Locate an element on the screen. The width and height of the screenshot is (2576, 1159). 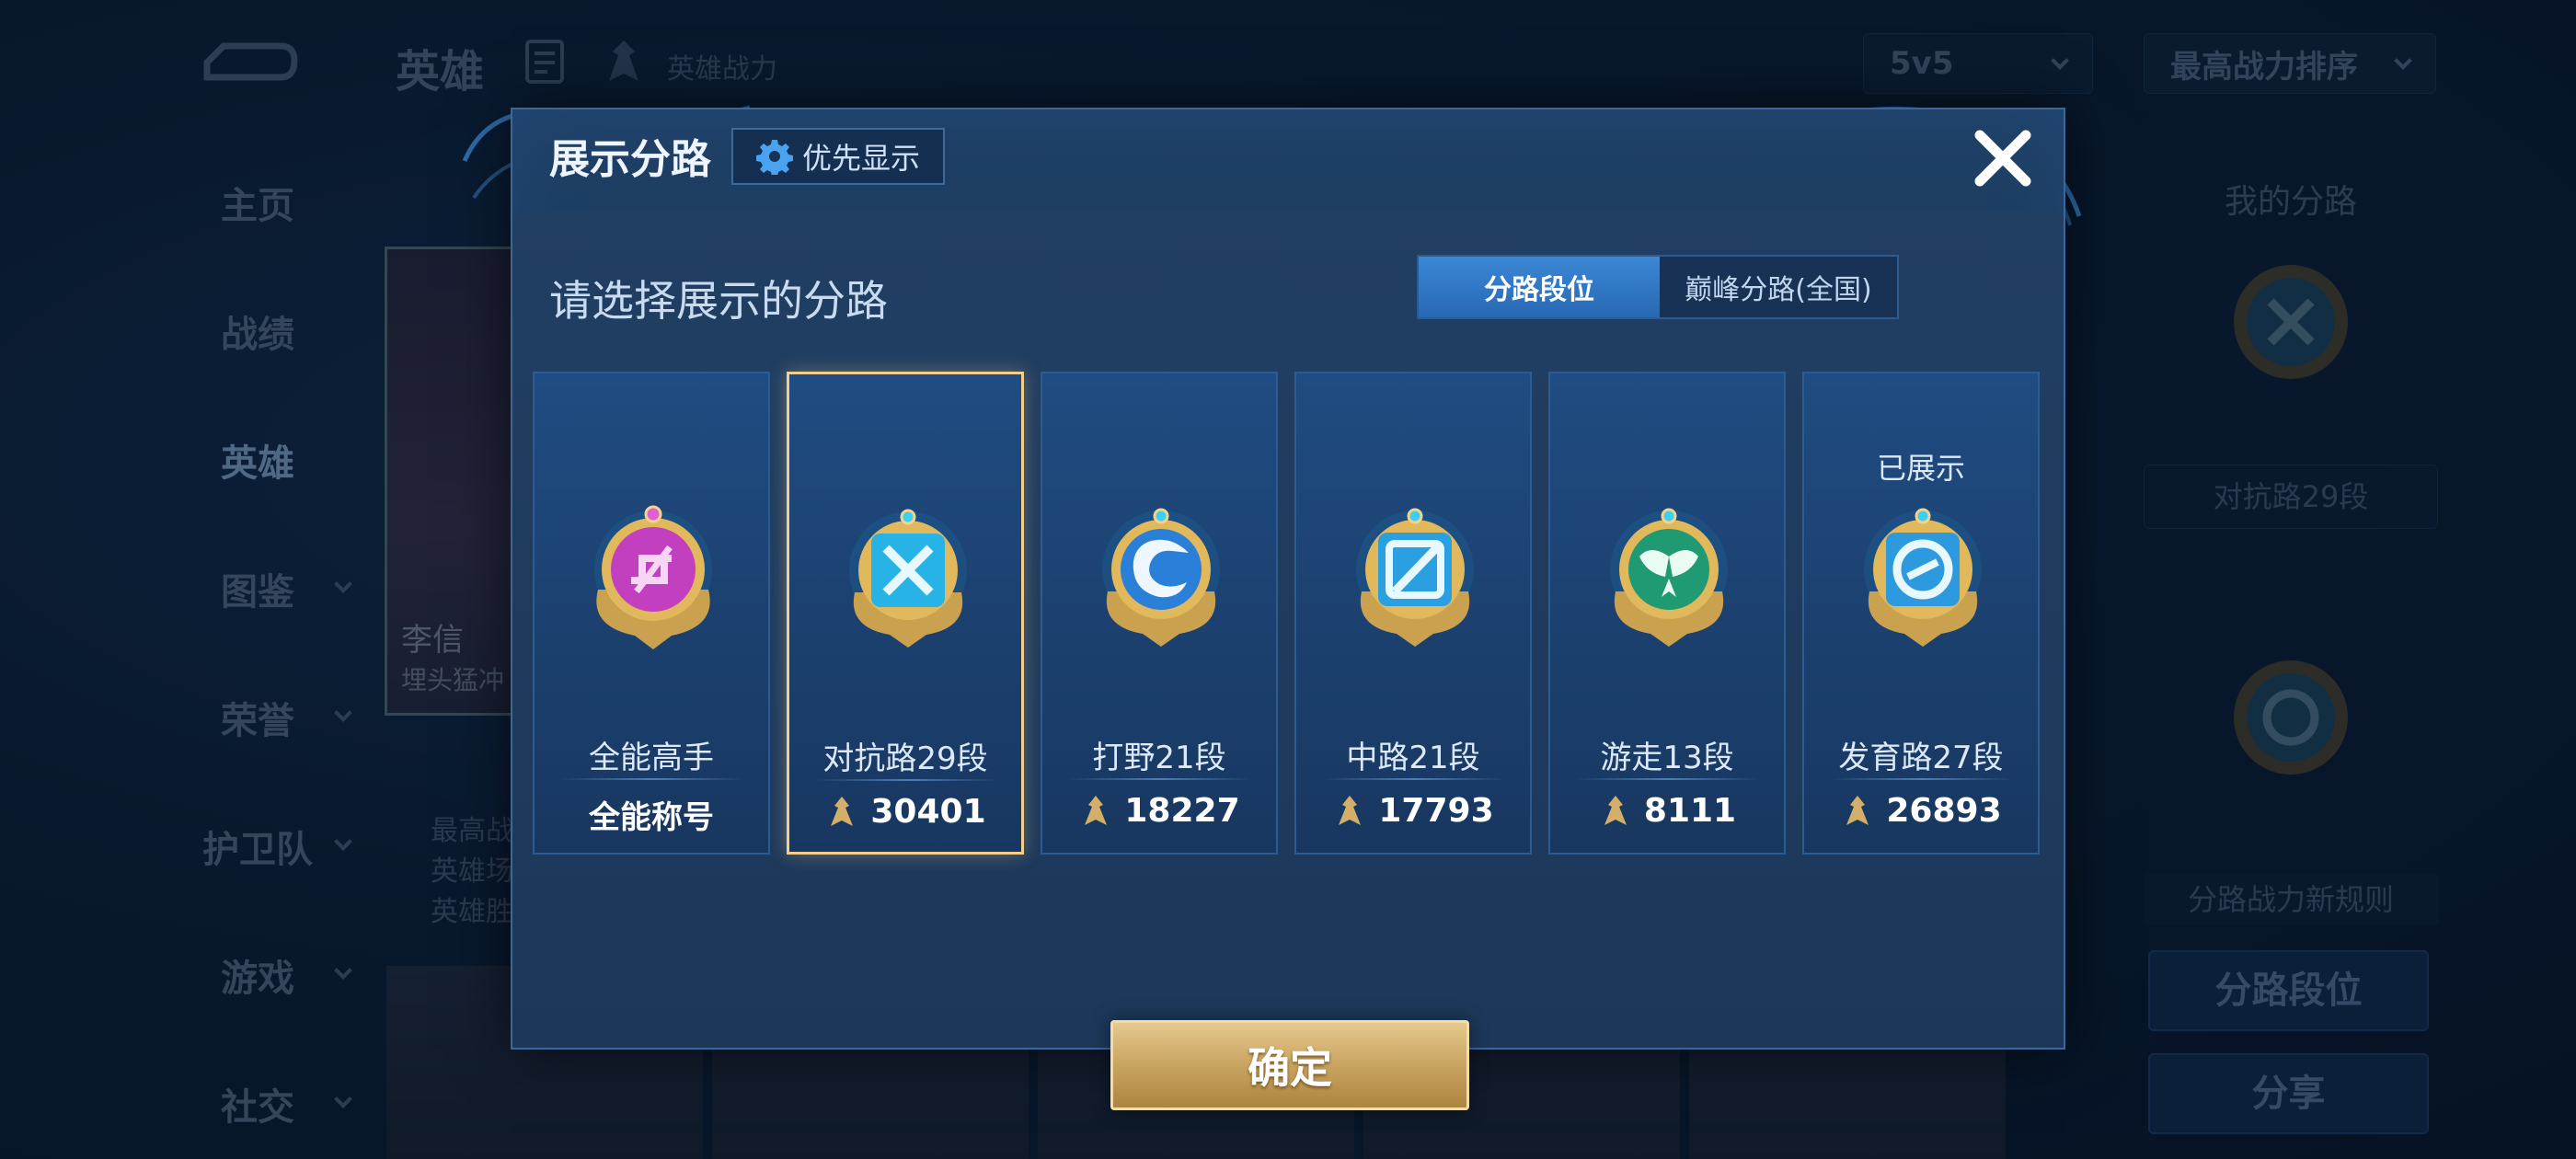
lane-name: 打野21段 is located at coordinates (1159, 758).